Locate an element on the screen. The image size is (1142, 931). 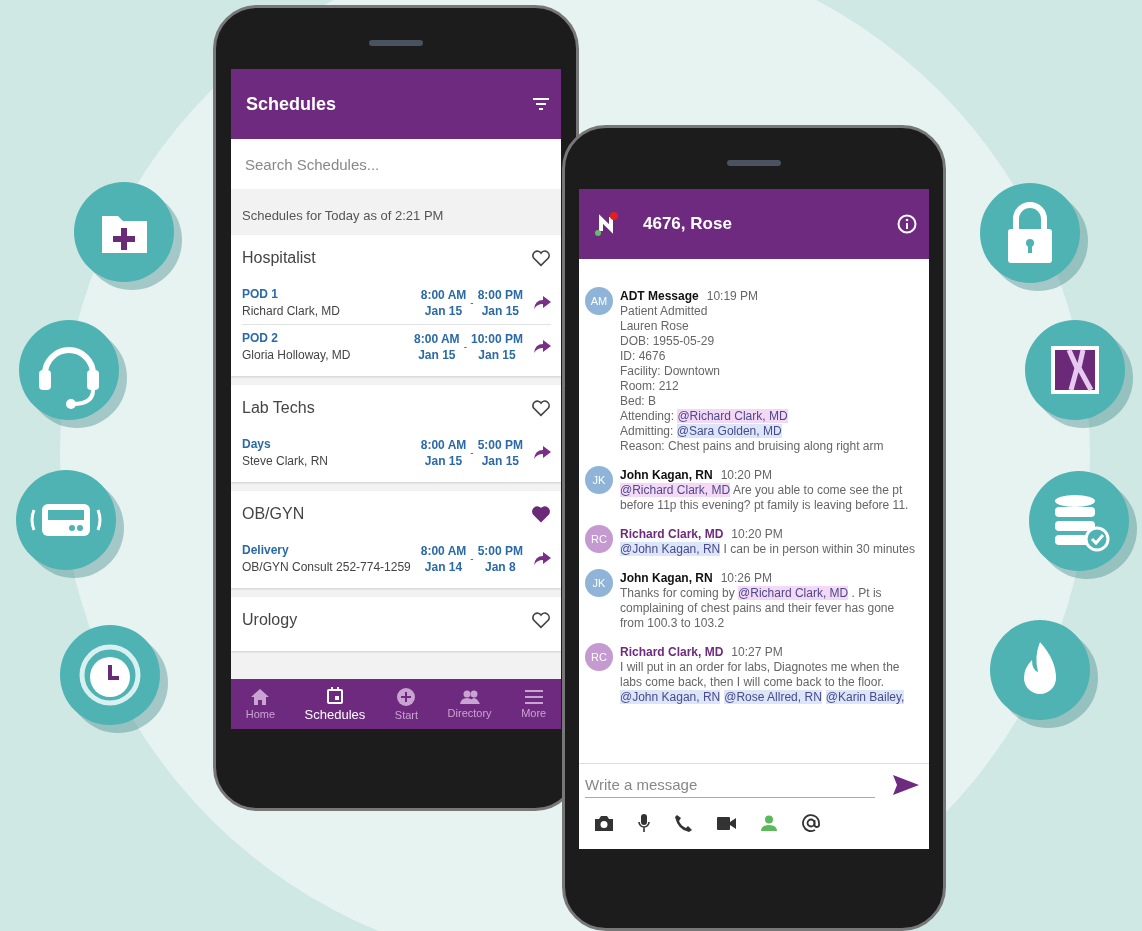
end-time: 8:00 PM is located at coordinates (500, 294).